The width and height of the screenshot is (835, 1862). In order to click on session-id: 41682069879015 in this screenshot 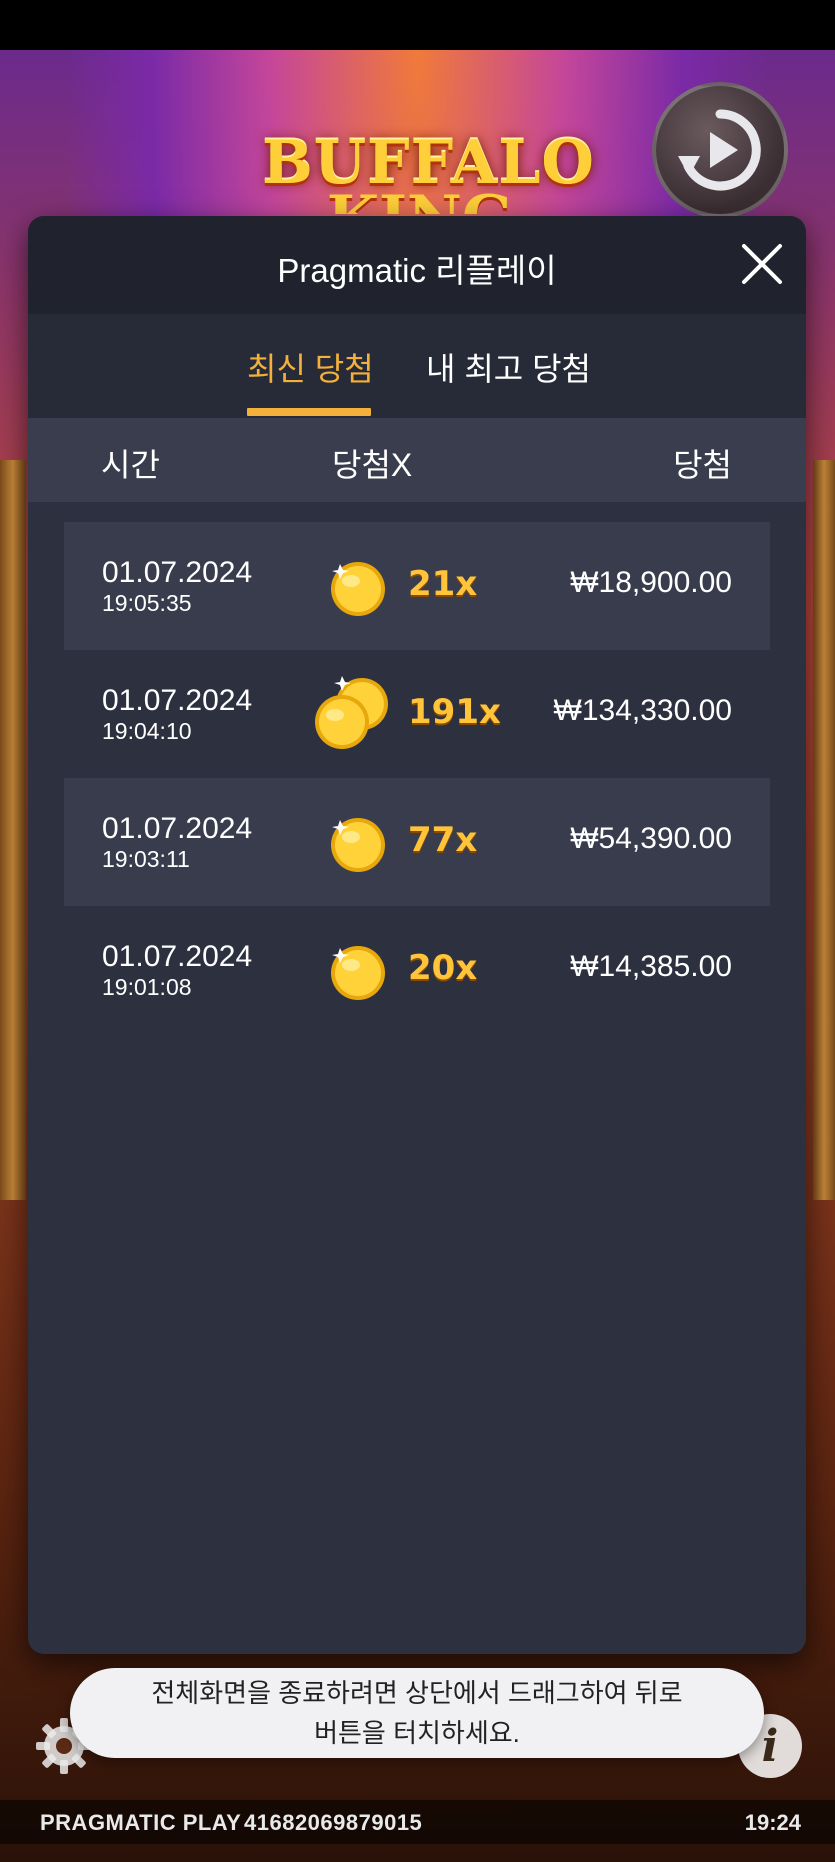, I will do `click(333, 1822)`.